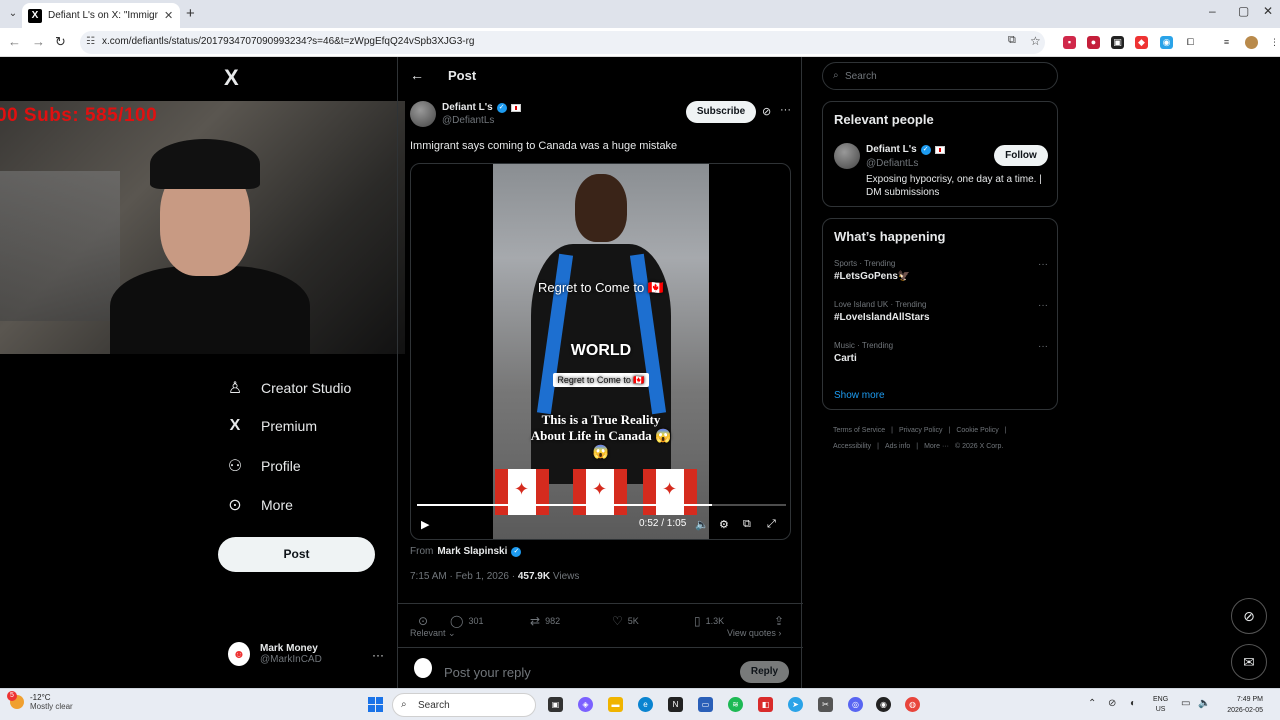  Describe the element at coordinates (1112, 703) in the screenshot. I see `tray-network-icon: ⊘` at that location.